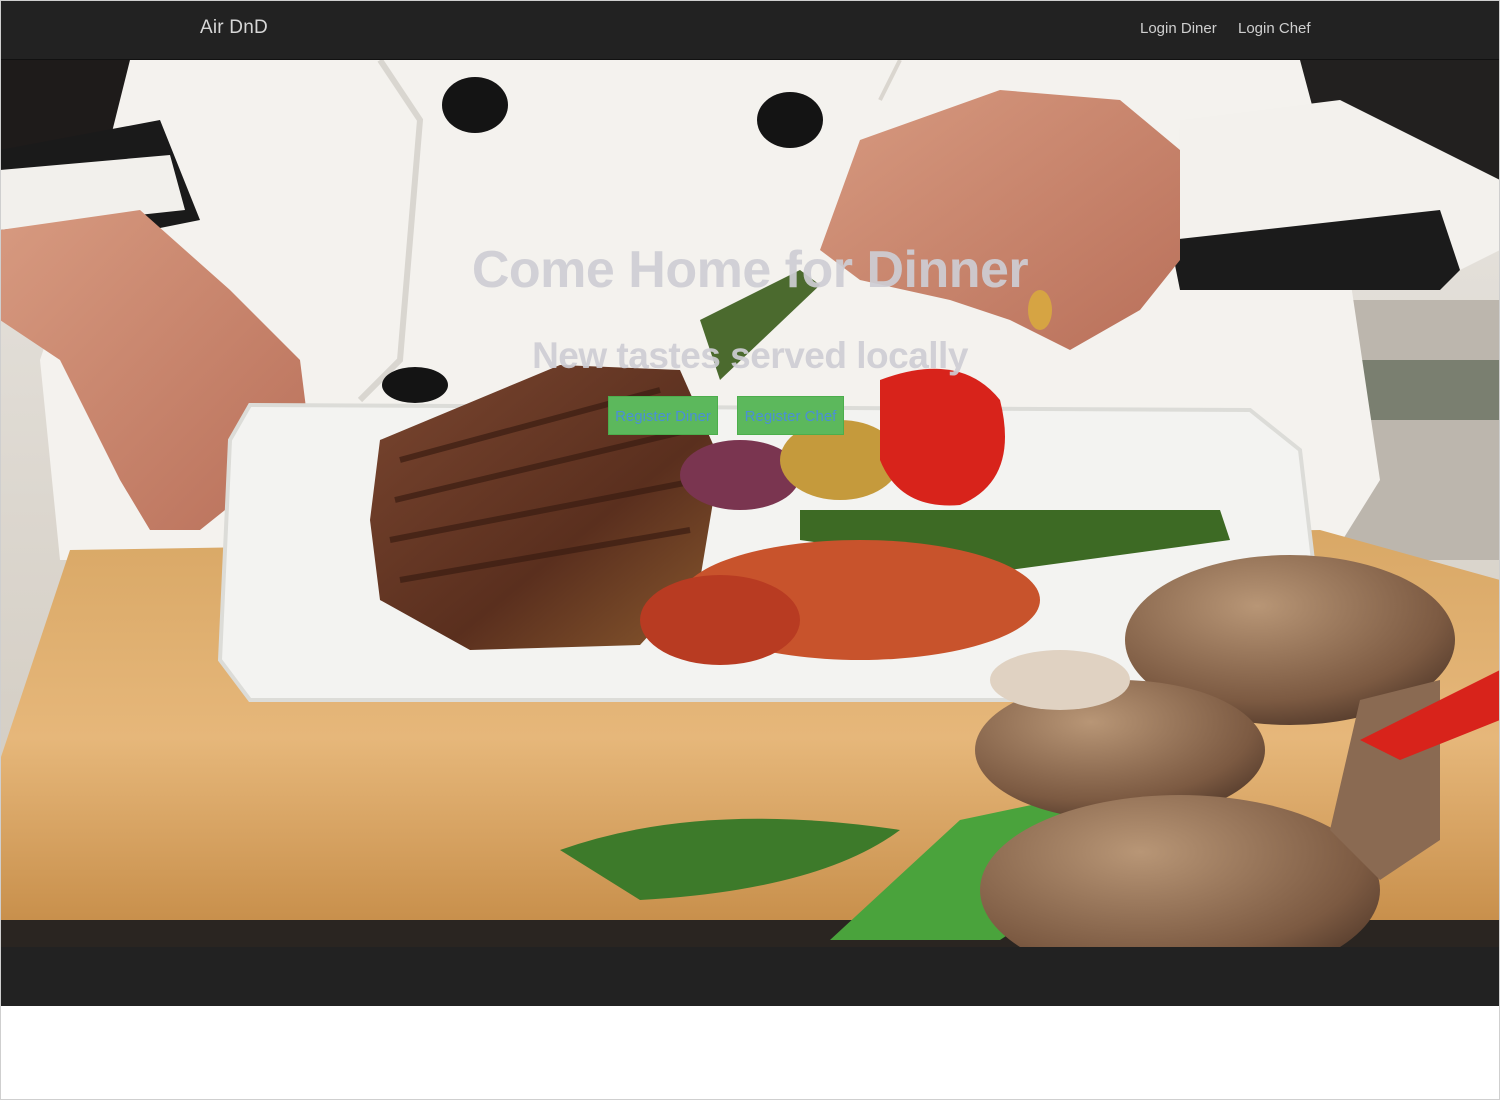  I want to click on register-diner-button: Register Diner, so click(663, 415).